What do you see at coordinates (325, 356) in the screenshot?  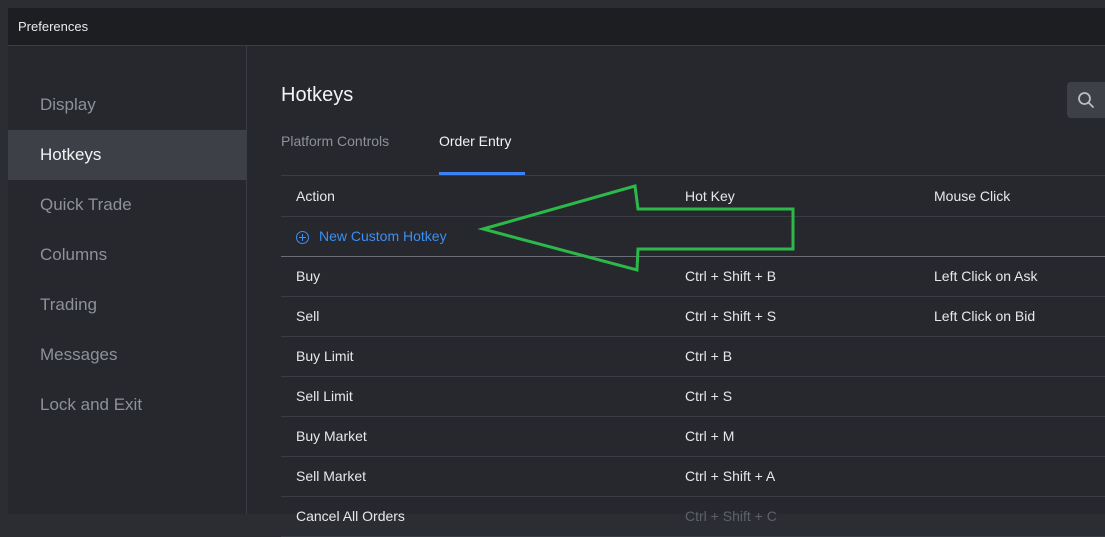 I see `row-action: Buy Limit` at bounding box center [325, 356].